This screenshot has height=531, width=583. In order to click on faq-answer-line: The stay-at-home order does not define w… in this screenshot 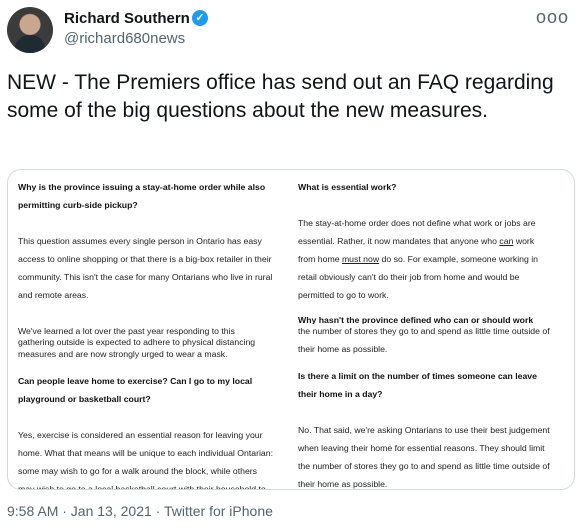, I will do `click(417, 223)`.